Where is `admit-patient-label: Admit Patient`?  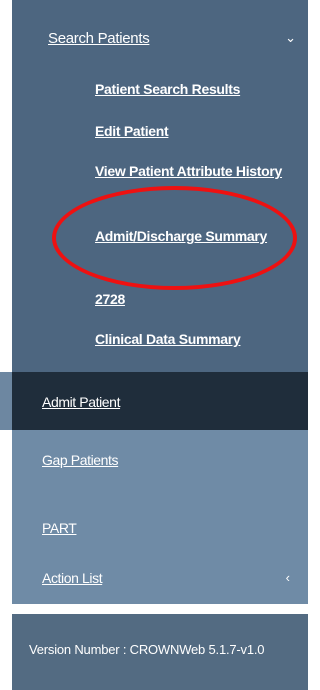
admit-patient-label: Admit Patient is located at coordinates (81, 402).